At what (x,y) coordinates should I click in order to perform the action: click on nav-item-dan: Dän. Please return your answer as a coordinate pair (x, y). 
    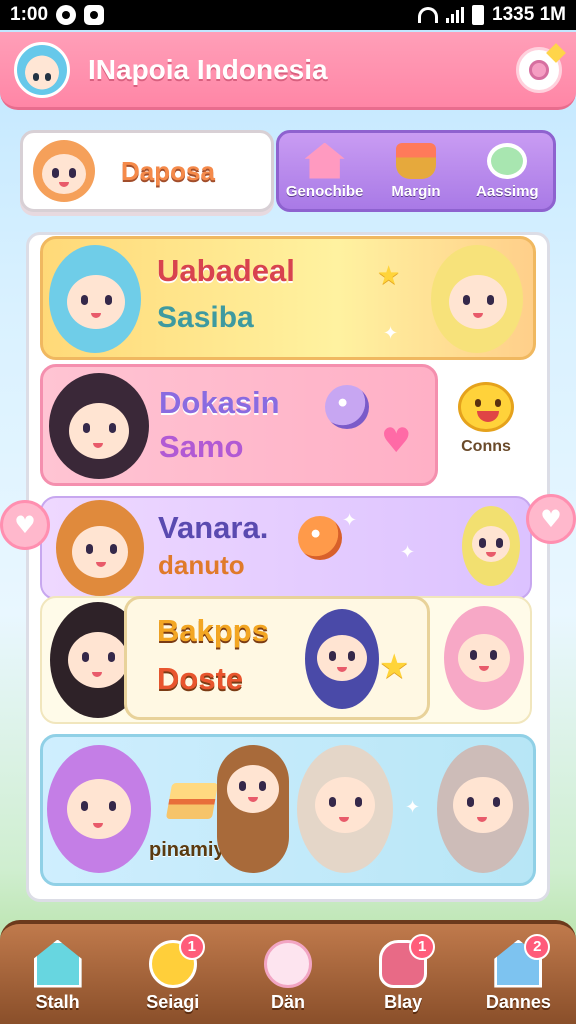
    Looking at the image, I should click on (288, 976).